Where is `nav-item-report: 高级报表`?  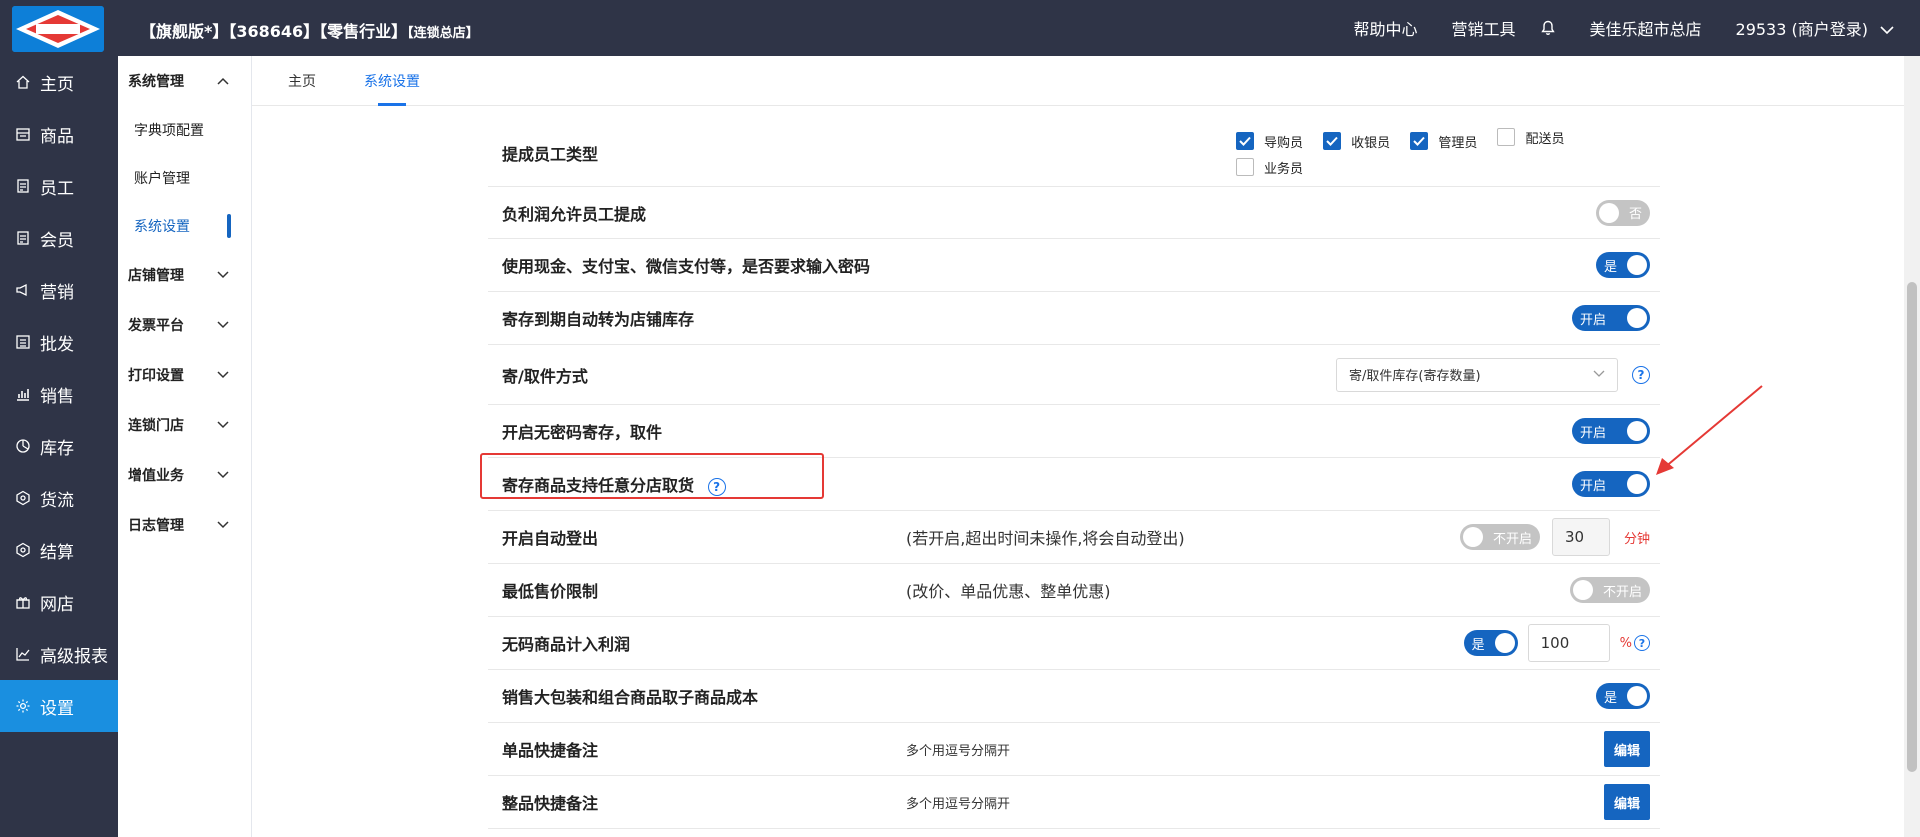 nav-item-report: 高级报表 is located at coordinates (59, 654).